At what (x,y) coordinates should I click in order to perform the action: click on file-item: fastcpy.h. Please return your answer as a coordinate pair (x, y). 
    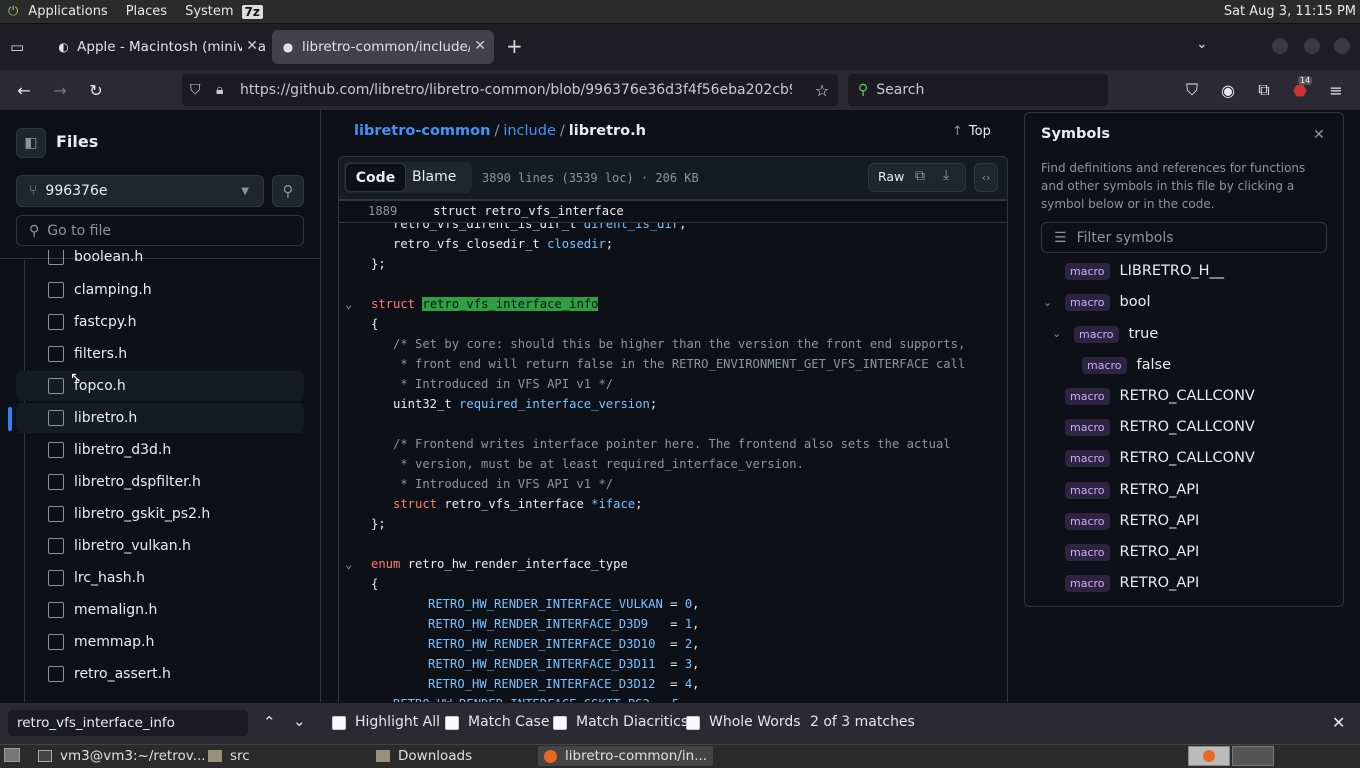
    Looking at the image, I should click on (160, 322).